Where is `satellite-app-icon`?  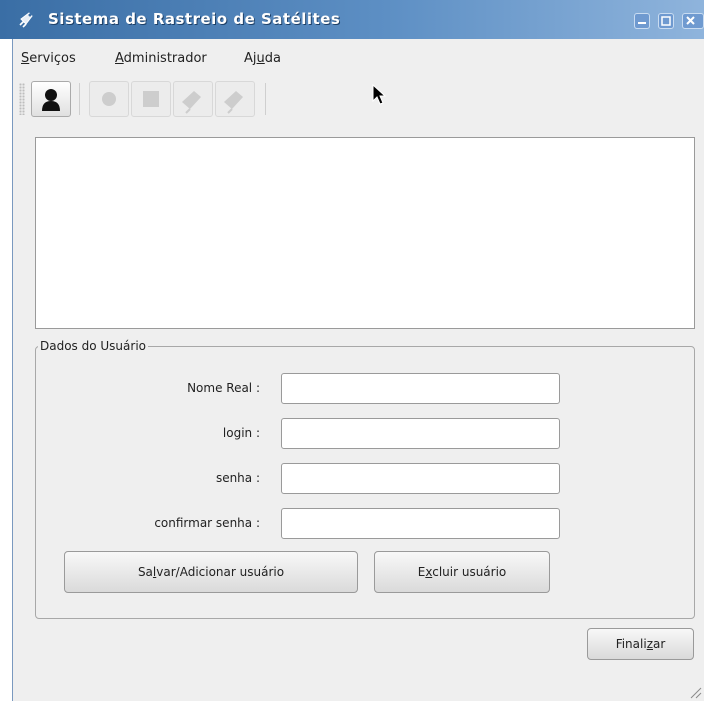 satellite-app-icon is located at coordinates (27, 19).